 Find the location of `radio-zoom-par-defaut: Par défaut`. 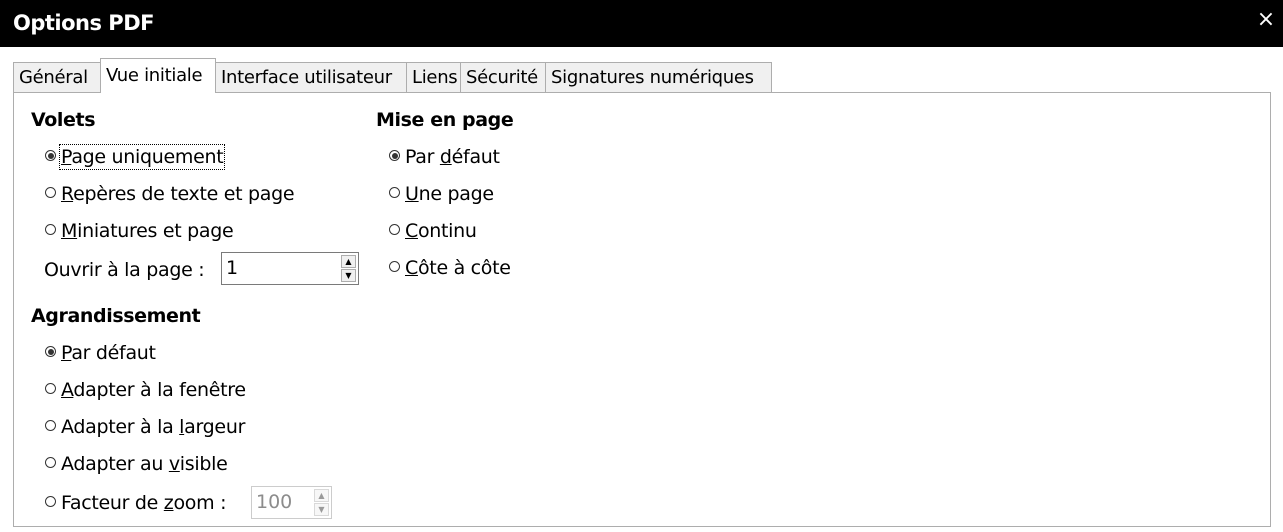

radio-zoom-par-defaut: Par défaut is located at coordinates (100, 353).